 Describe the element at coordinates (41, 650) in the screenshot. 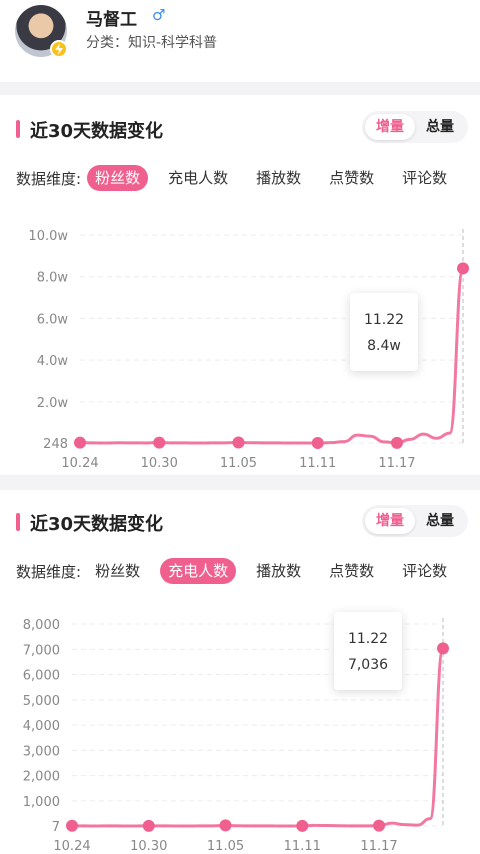

I see `y-tick-label: 7,000` at that location.